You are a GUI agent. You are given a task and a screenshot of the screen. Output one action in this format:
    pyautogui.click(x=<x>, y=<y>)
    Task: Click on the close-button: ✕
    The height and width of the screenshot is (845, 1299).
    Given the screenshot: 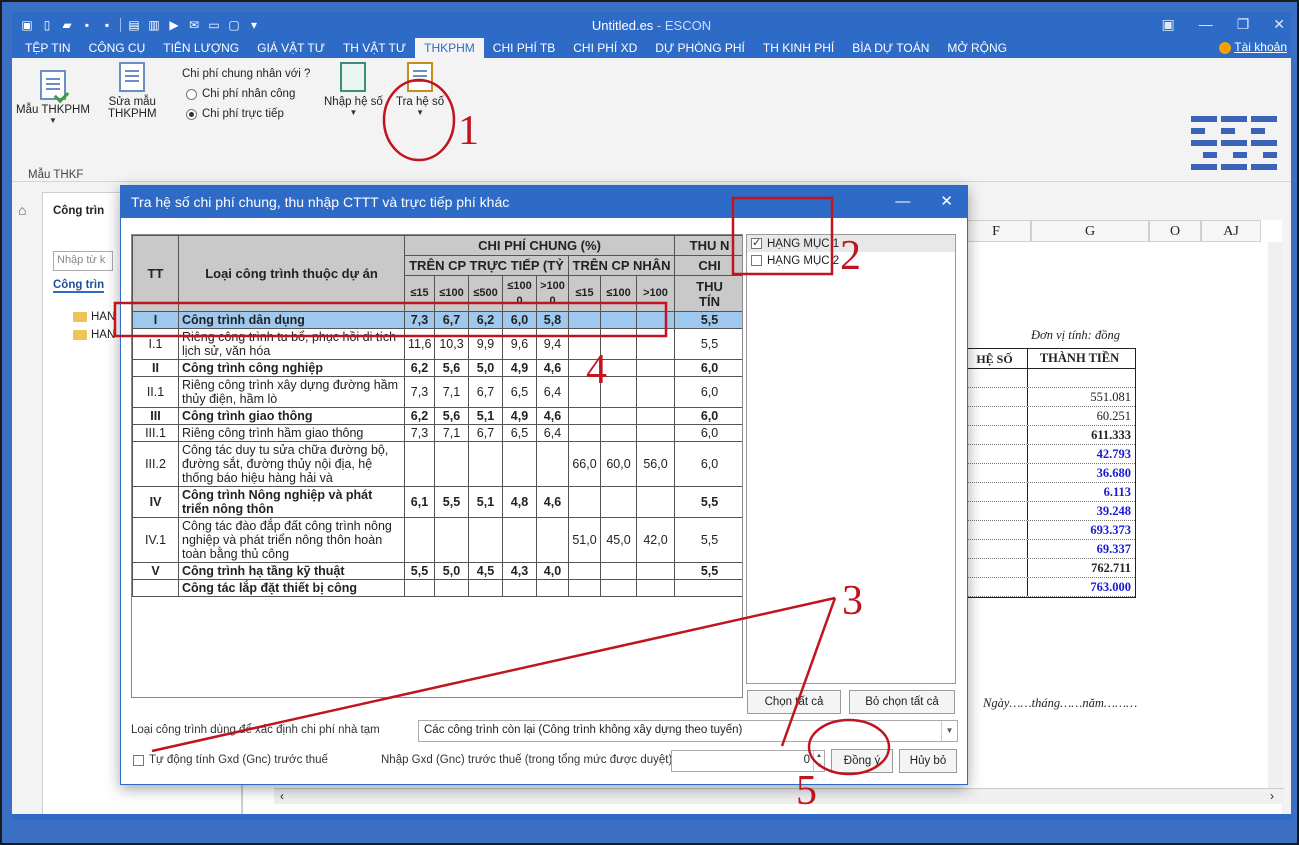 What is the action you would take?
    pyautogui.click(x=1279, y=24)
    